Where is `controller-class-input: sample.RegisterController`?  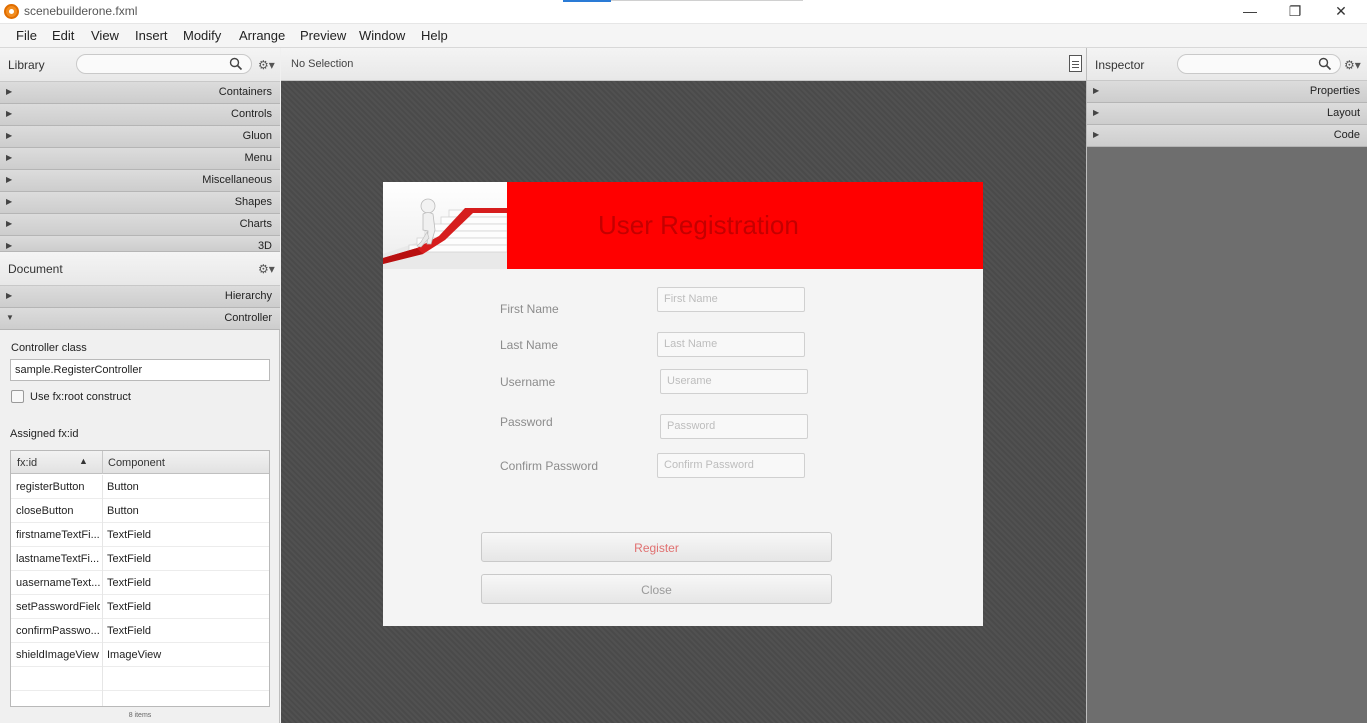 controller-class-input: sample.RegisterController is located at coordinates (140, 370).